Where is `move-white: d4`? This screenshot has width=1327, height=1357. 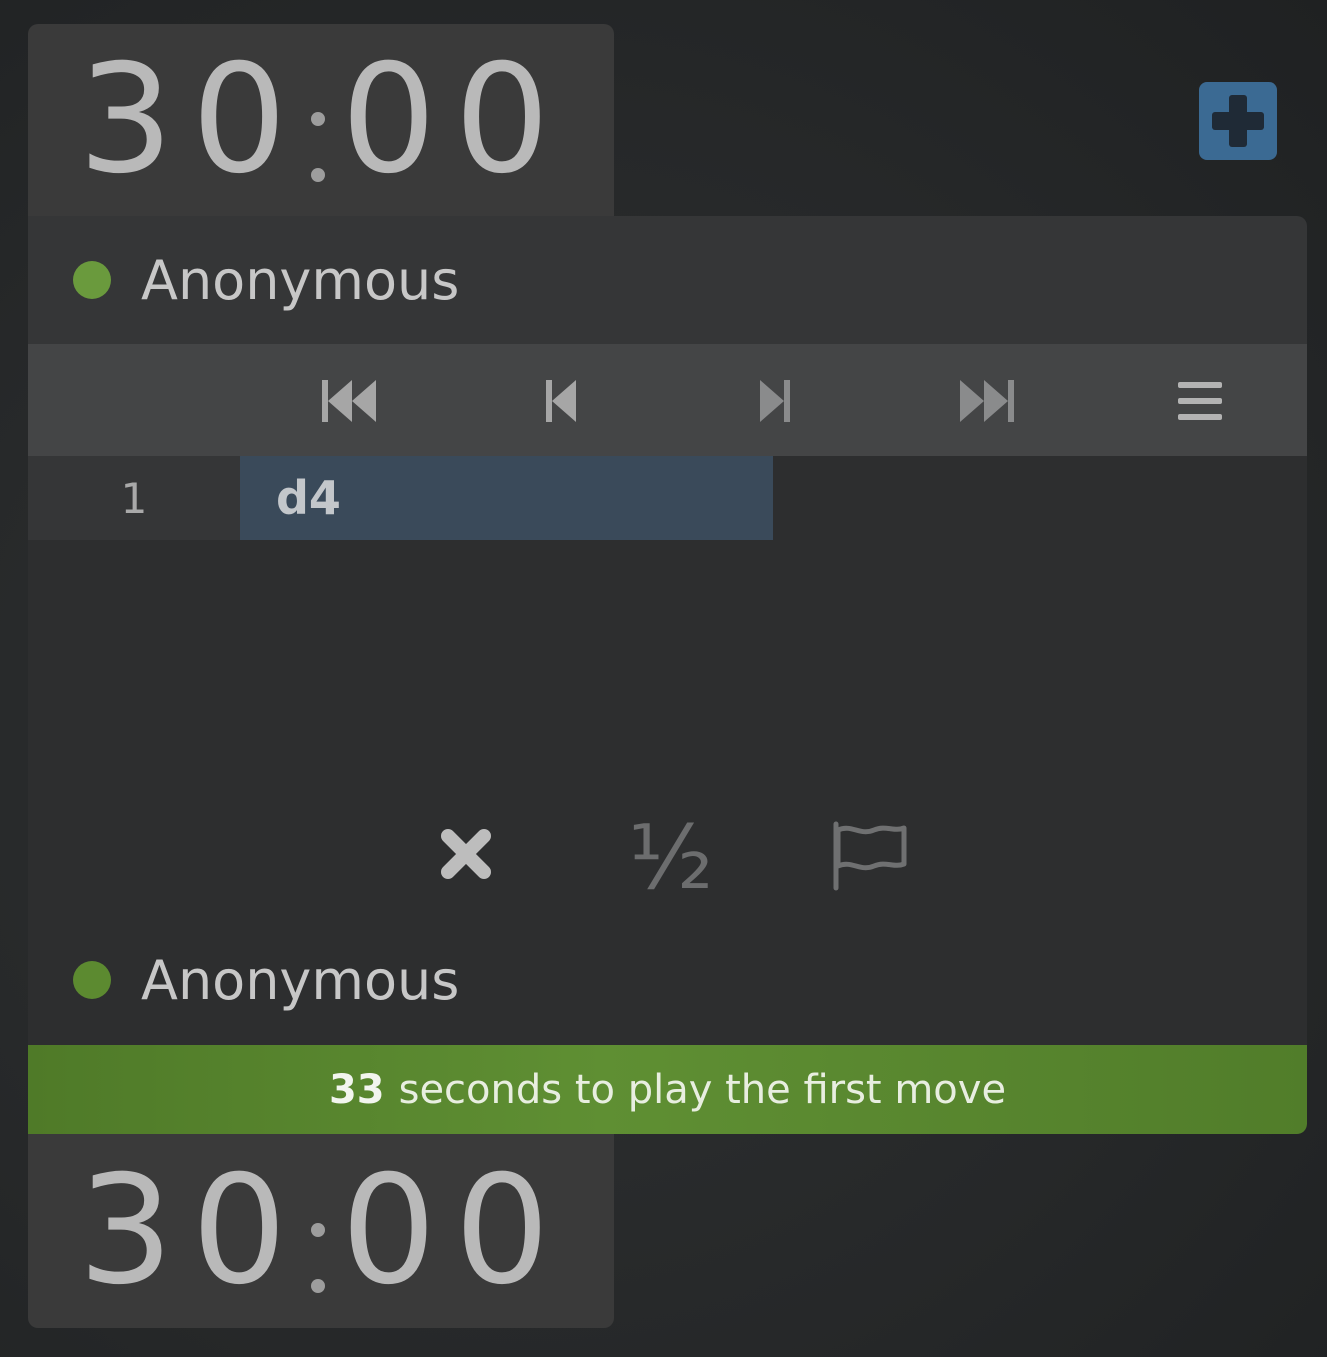 move-white: d4 is located at coordinates (506, 498).